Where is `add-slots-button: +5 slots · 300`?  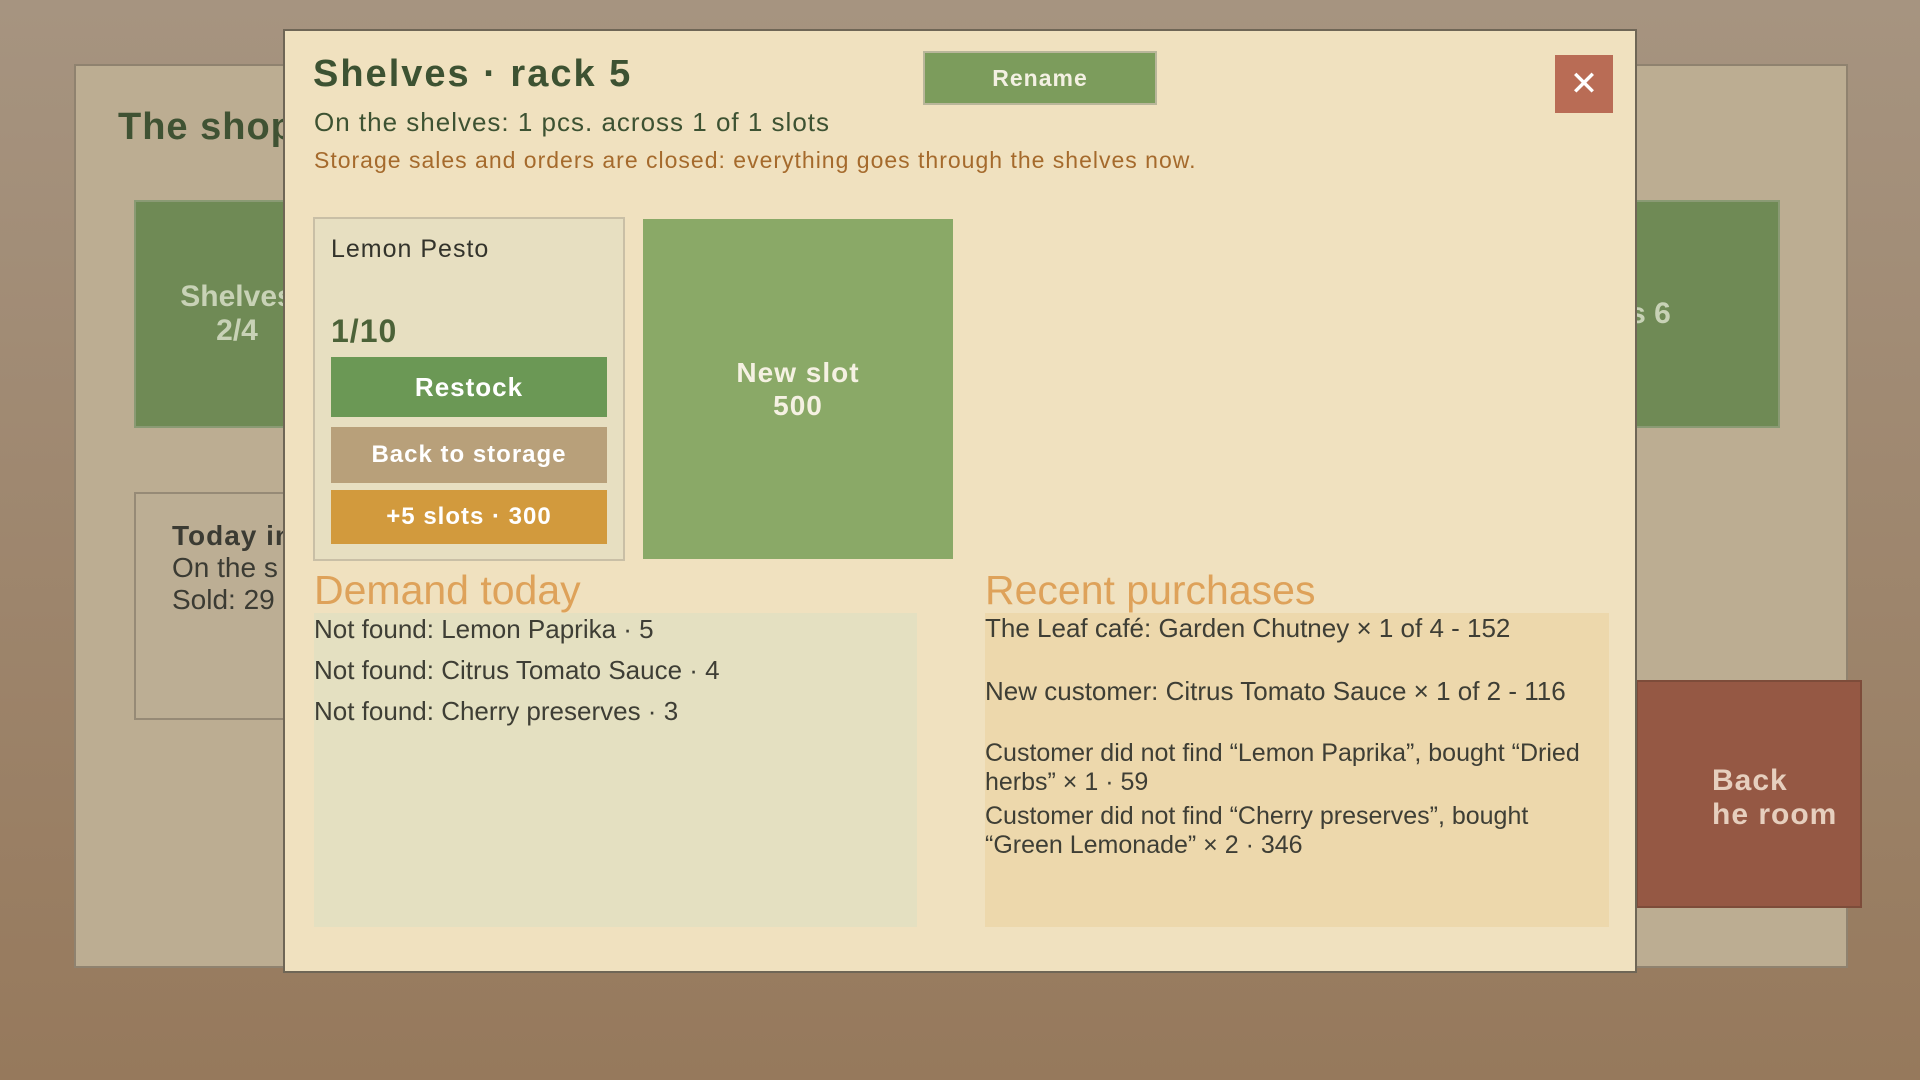
add-slots-button: +5 slots · 300 is located at coordinates (469, 517).